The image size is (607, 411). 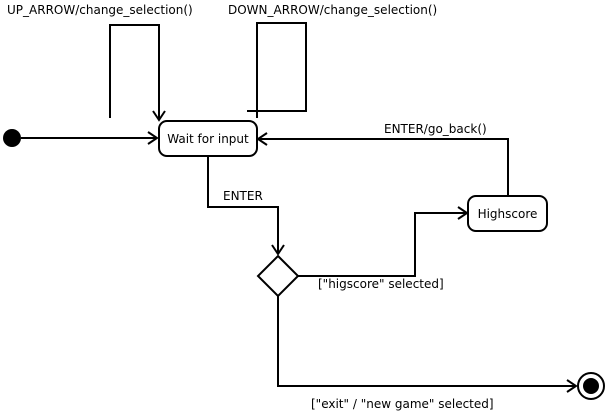 I want to click on highscore-label: Highscore, so click(x=508, y=214).